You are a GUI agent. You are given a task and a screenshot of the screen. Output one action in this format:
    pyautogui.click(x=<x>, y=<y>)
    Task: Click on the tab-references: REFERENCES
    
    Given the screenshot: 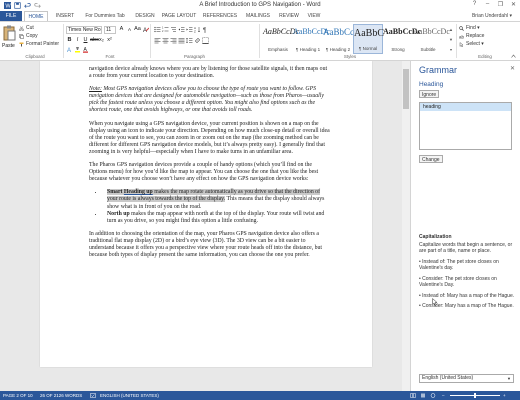 What is the action you would take?
    pyautogui.click(x=220, y=16)
    